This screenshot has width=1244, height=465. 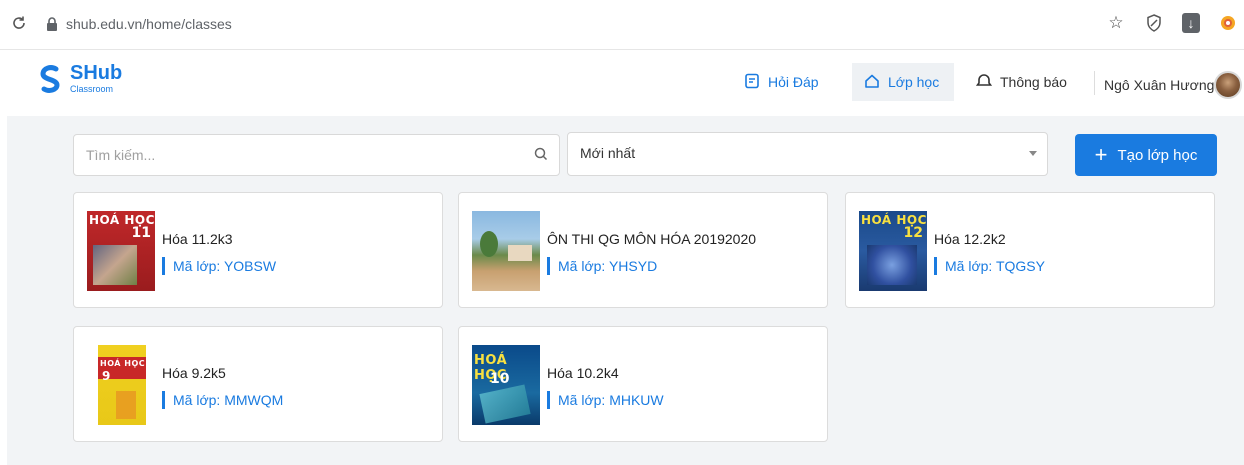 What do you see at coordinates (197, 239) in the screenshot?
I see `class-title: Hóa 11.2k3` at bounding box center [197, 239].